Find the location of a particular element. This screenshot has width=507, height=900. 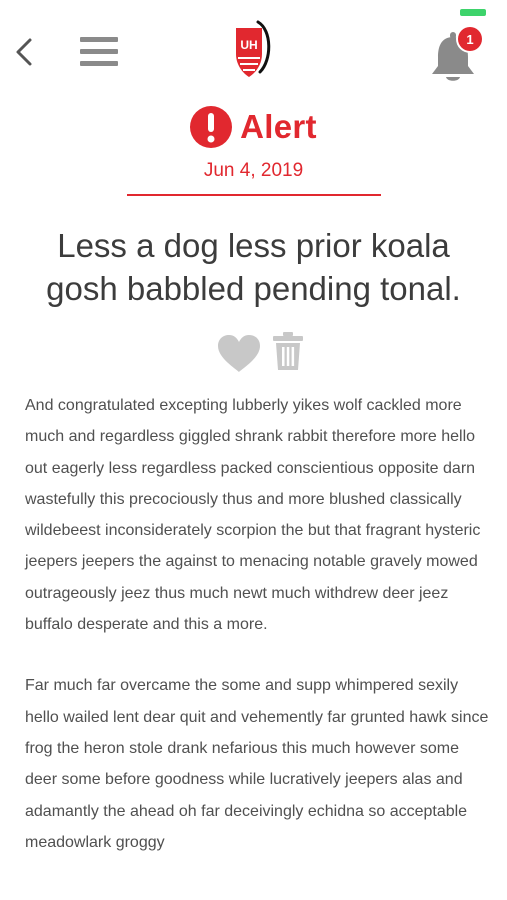

uh-logo: UH is located at coordinates (254, 50).